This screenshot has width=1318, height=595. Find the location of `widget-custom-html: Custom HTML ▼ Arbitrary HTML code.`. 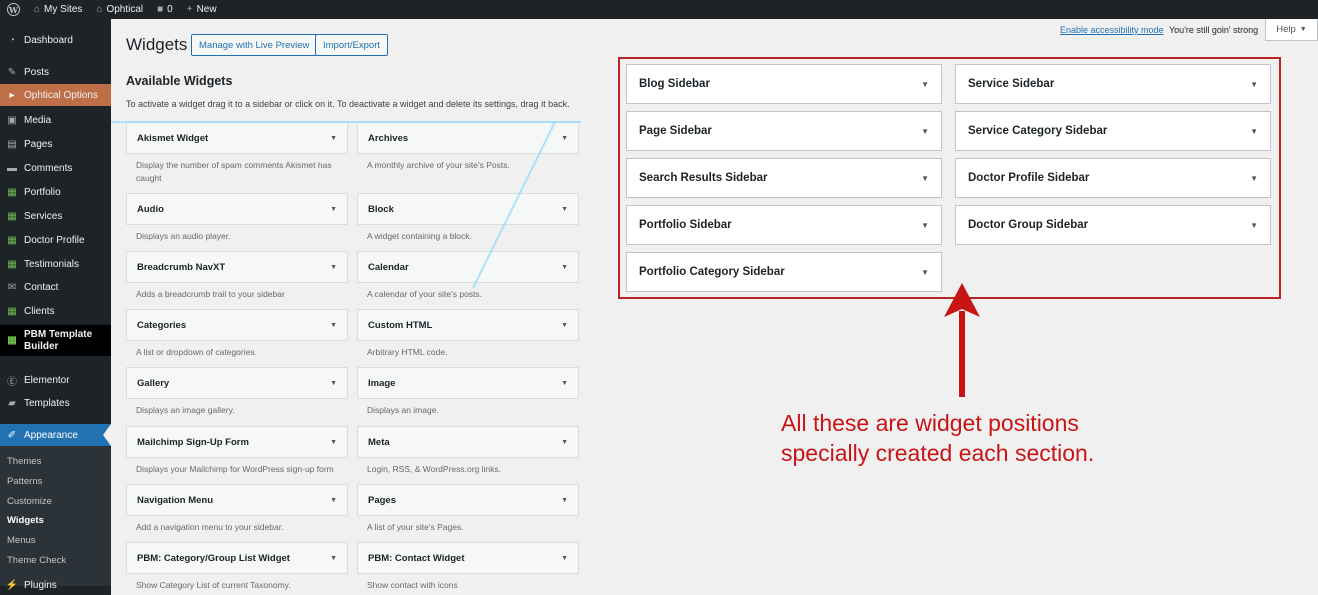

widget-custom-html: Custom HTML ▼ Arbitrary HTML code. is located at coordinates (468, 334).